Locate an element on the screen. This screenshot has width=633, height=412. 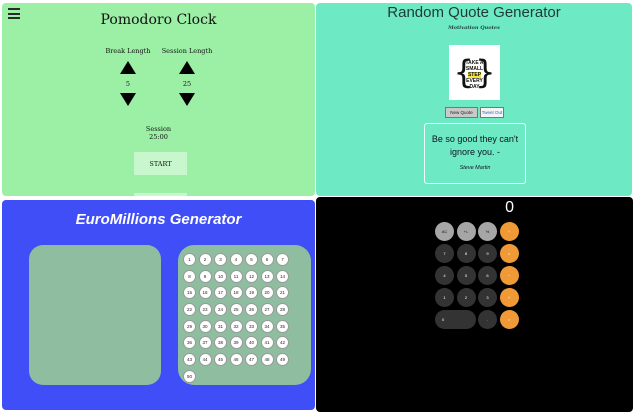
number-ball: 30 is located at coordinates (205, 326).